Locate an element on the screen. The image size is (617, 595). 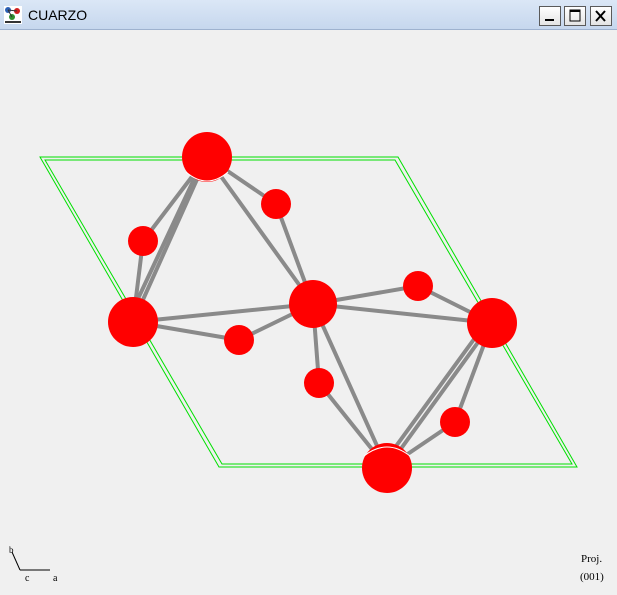
maximize-button is located at coordinates (575, 16).